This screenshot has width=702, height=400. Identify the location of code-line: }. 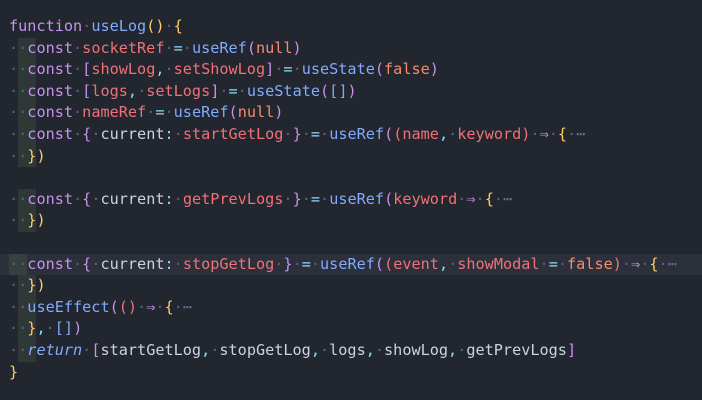
(355, 373).